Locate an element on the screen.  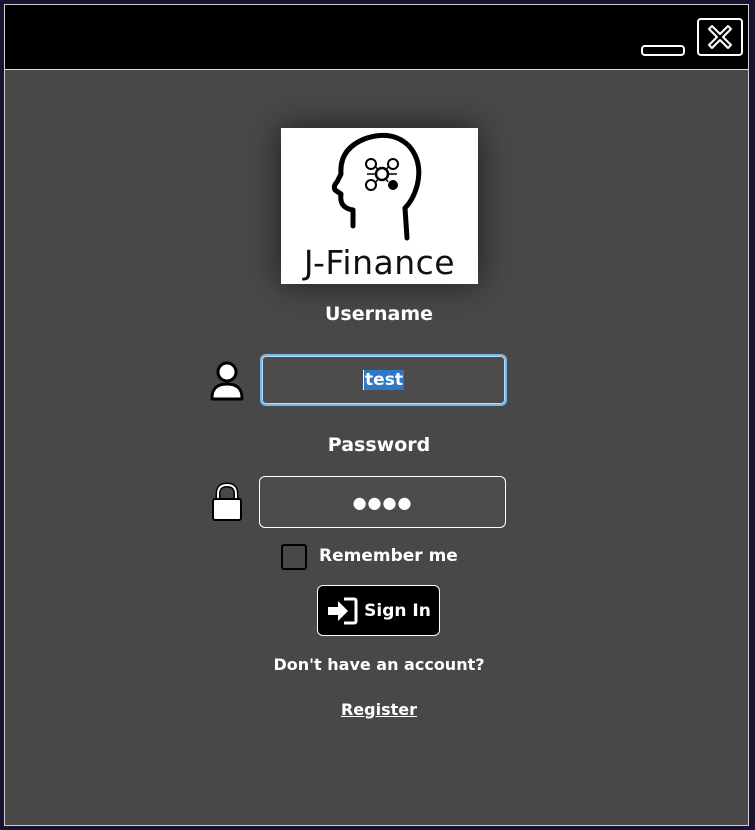
lock-icon is located at coordinates (227, 504).